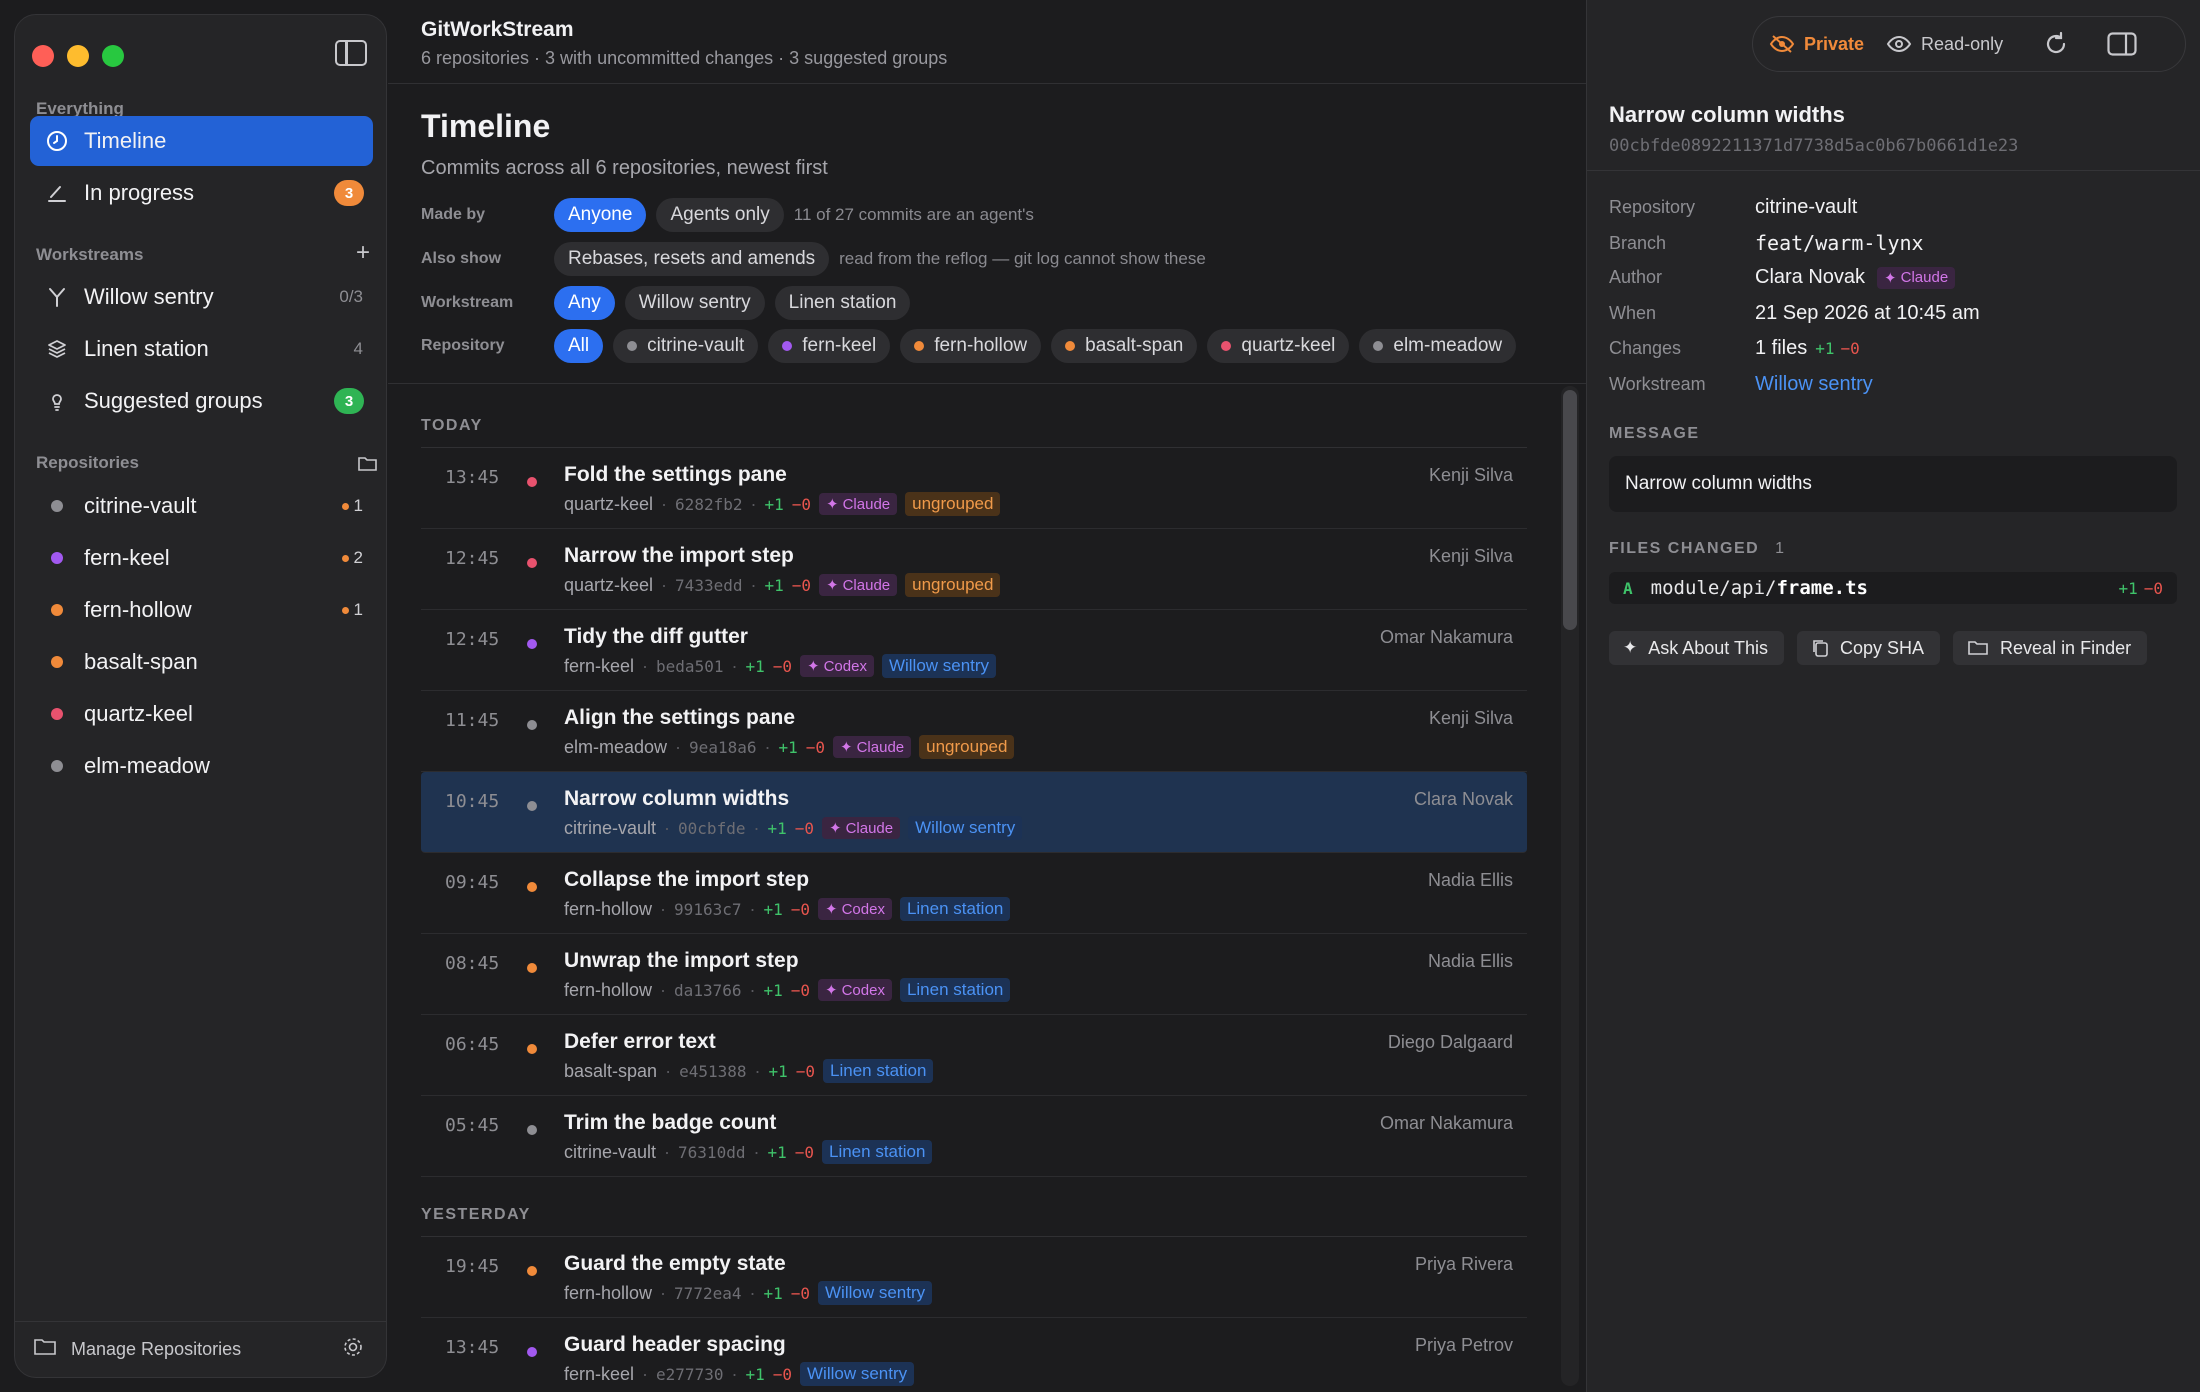  I want to click on filter-label: Workstream, so click(467, 302).